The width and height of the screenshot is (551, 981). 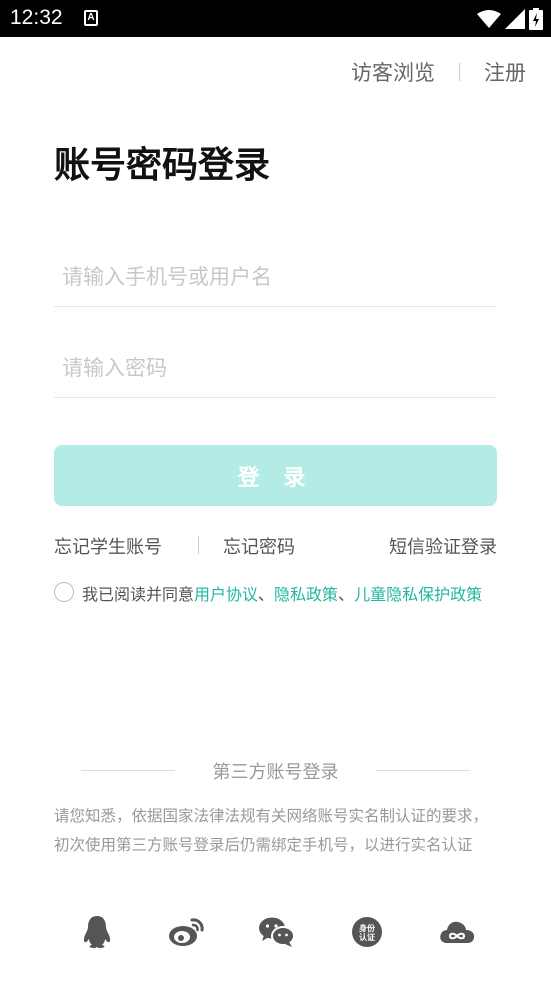 What do you see at coordinates (275, 18) in the screenshot?
I see `status-bar: 12:32 A` at bounding box center [275, 18].